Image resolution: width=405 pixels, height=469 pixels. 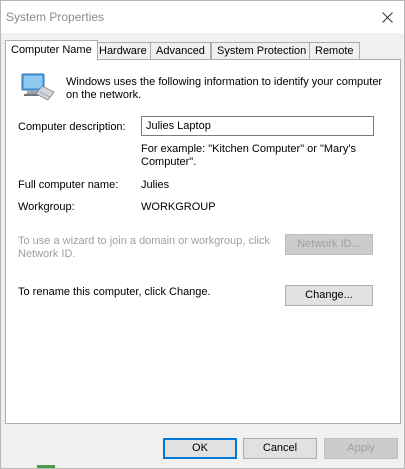 I want to click on apply-button: Apply, so click(x=361, y=448).